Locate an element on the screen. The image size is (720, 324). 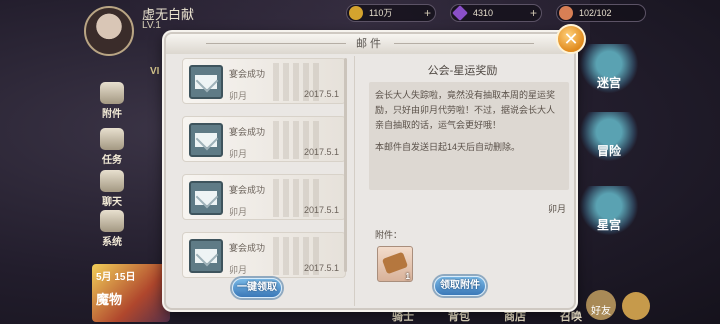
dialog-title-bar: 邮件 is located at coordinates (370, 44).